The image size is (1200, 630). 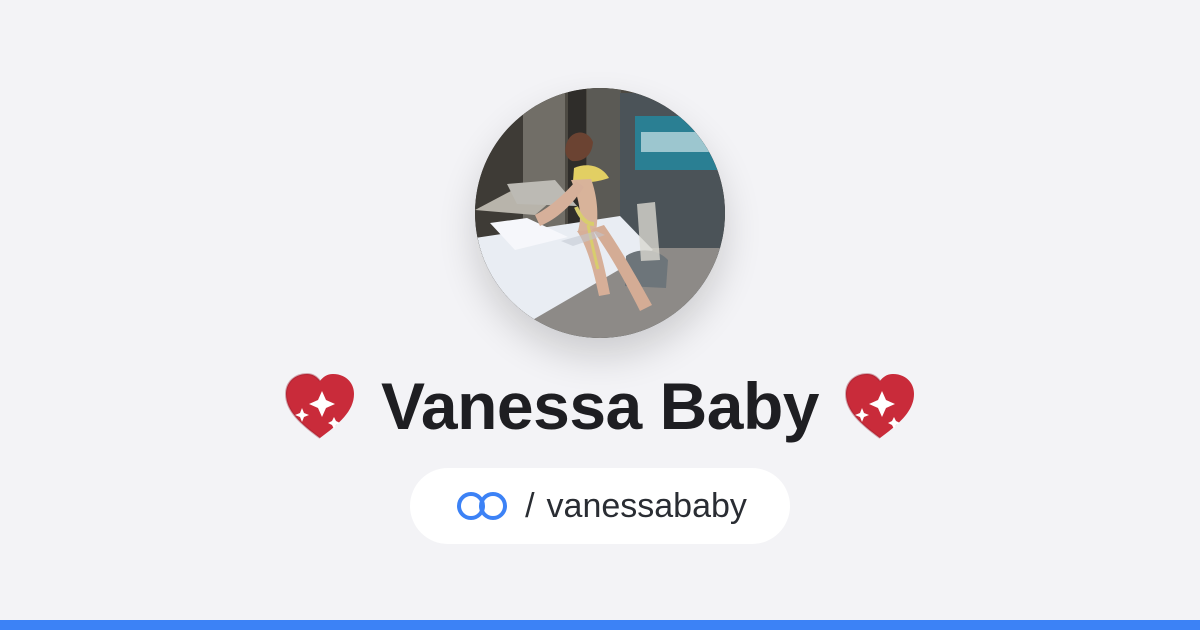 I want to click on title-row: Vanessa Baby, so click(x=600, y=406).